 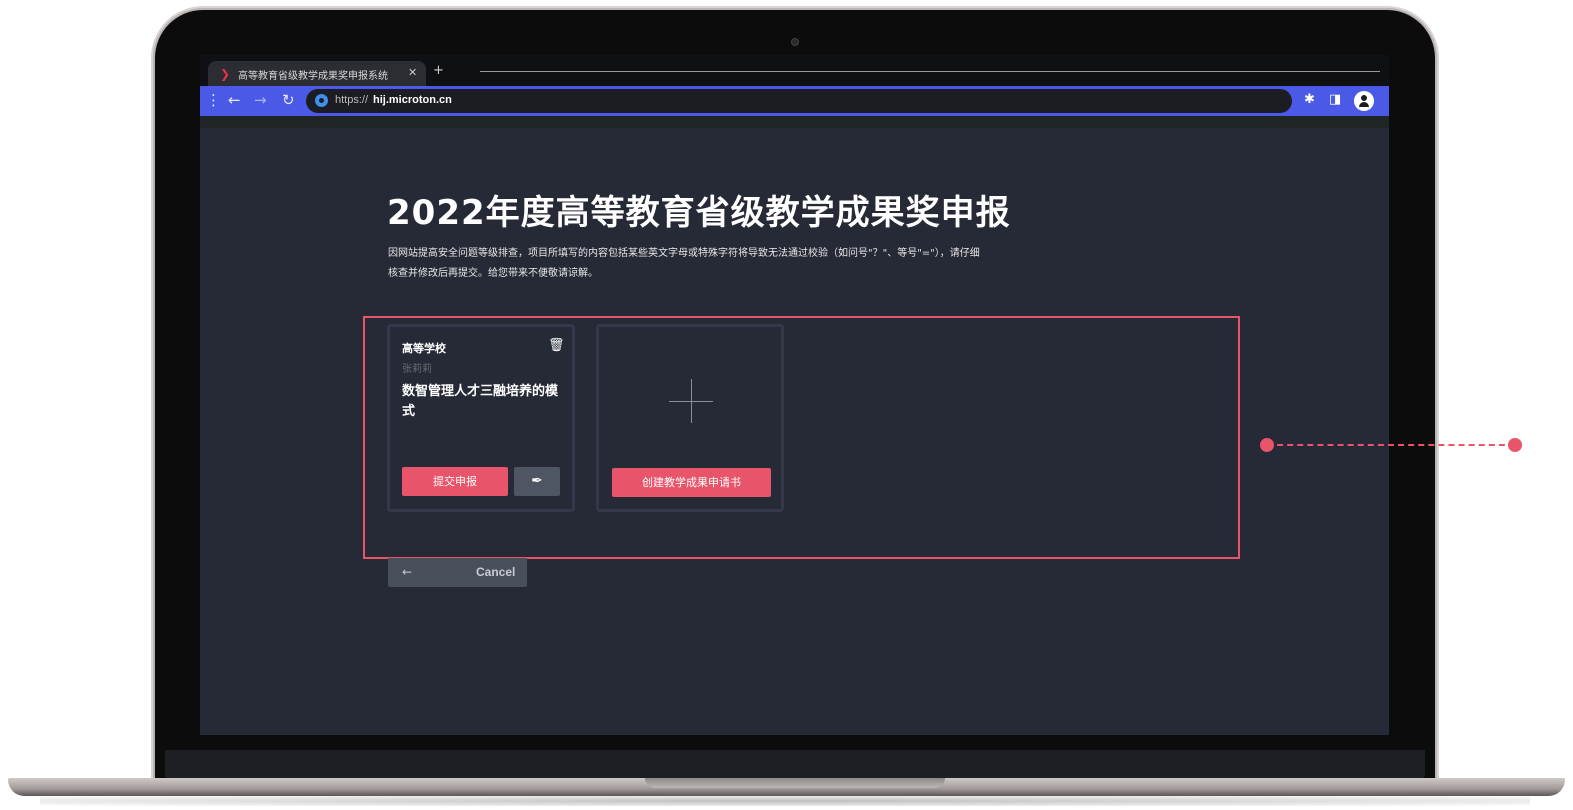 What do you see at coordinates (1267, 445) in the screenshot?
I see `callout-dot-start` at bounding box center [1267, 445].